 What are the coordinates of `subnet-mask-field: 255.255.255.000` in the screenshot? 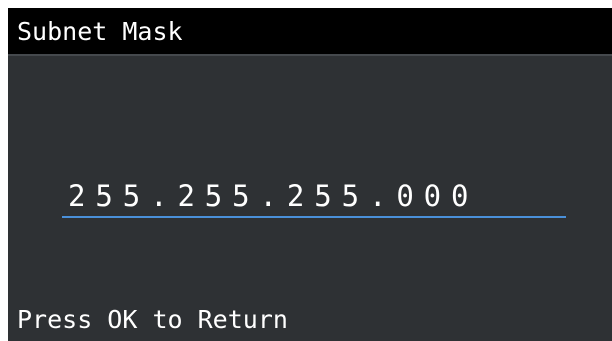 It's located at (314, 201).